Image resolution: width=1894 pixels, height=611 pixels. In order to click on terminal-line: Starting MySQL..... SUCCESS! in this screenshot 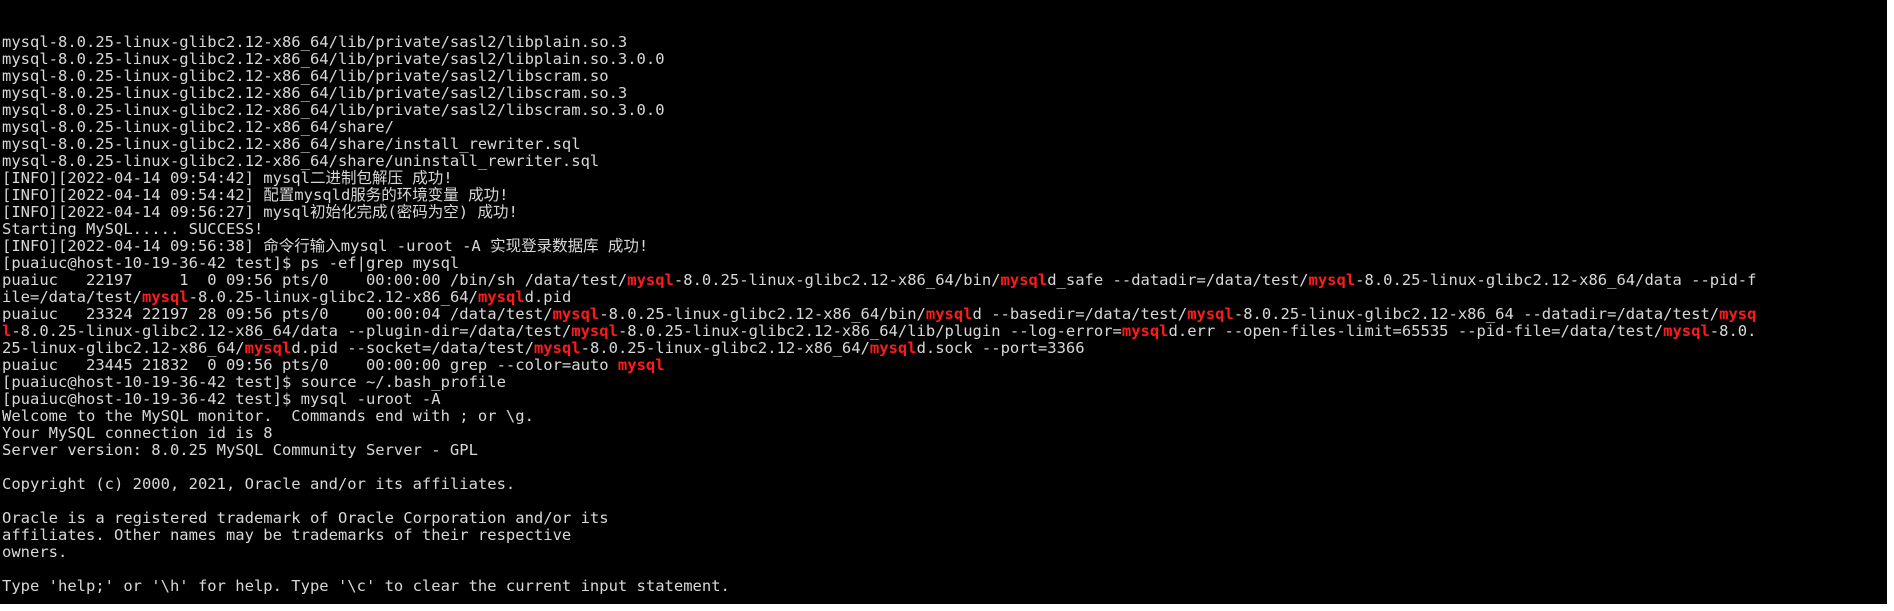, I will do `click(133, 229)`.